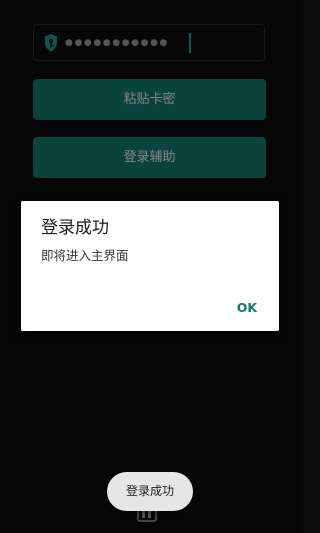  What do you see at coordinates (150, 491) in the screenshot?
I see `toast-message: 登录成功` at bounding box center [150, 491].